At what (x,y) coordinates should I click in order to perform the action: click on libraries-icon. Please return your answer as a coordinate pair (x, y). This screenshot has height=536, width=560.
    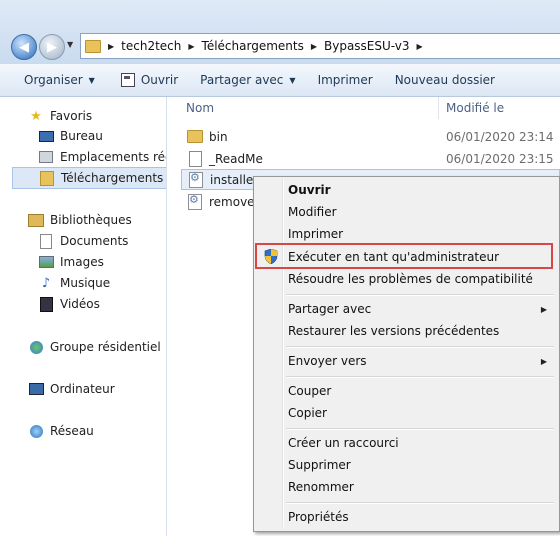
    Looking at the image, I should click on (36, 220).